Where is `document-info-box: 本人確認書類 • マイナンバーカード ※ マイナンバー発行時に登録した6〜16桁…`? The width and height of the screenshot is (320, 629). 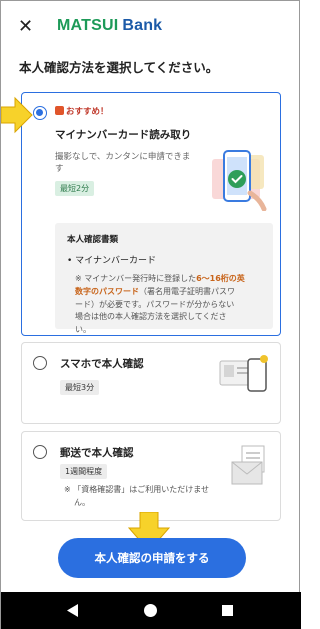 document-info-box: 本人確認書類 • マイナンバーカード ※ マイナンバー発行時に登録した6〜16桁… is located at coordinates (164, 278).